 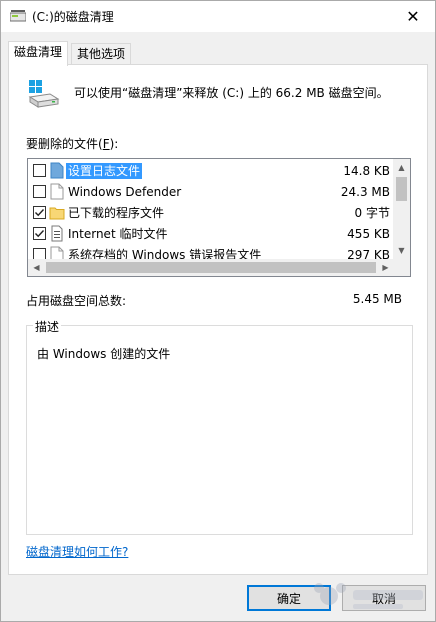 What do you see at coordinates (64, 144) in the screenshot?
I see `files-label-prefix: 要删除的文件(` at bounding box center [64, 144].